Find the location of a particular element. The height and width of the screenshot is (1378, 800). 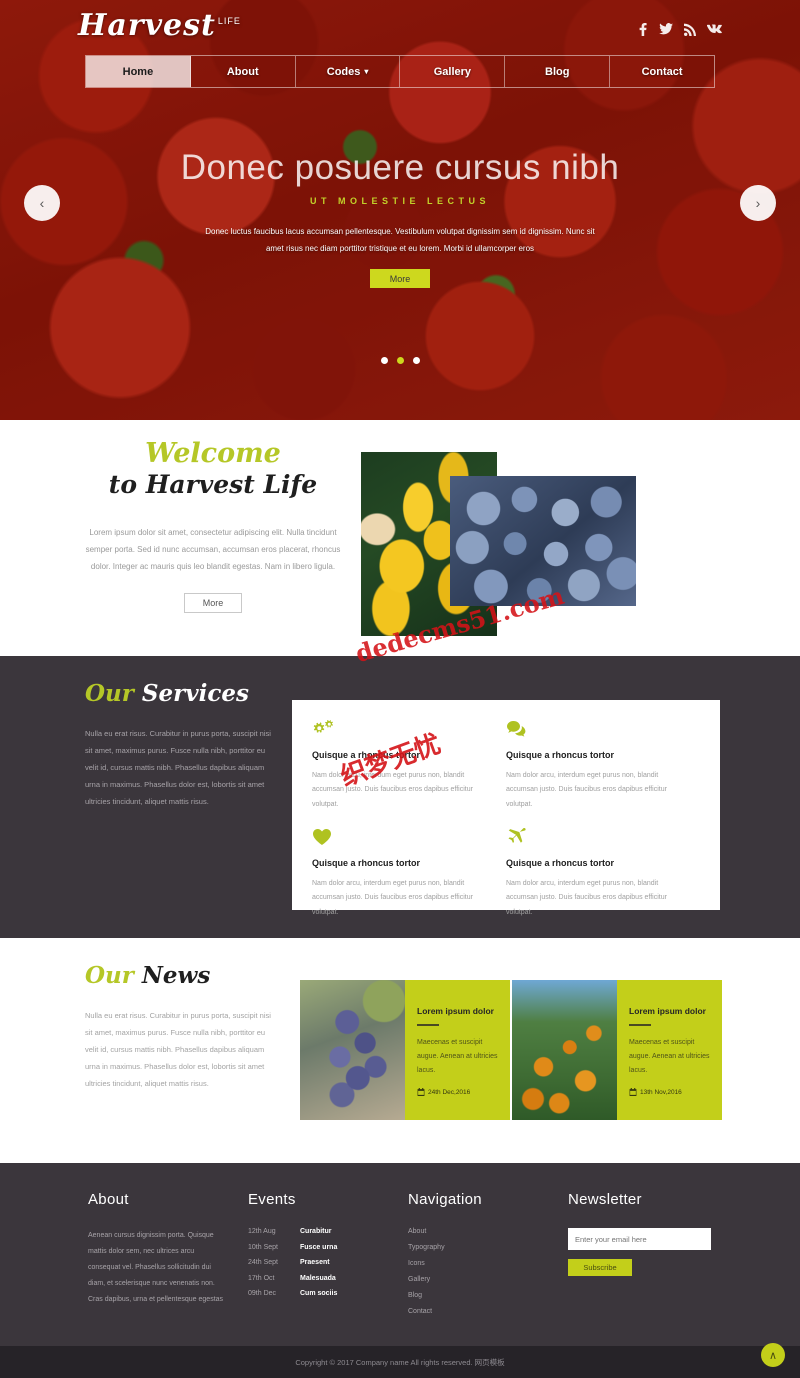

footer-events-title: Events is located at coordinates (272, 1199).